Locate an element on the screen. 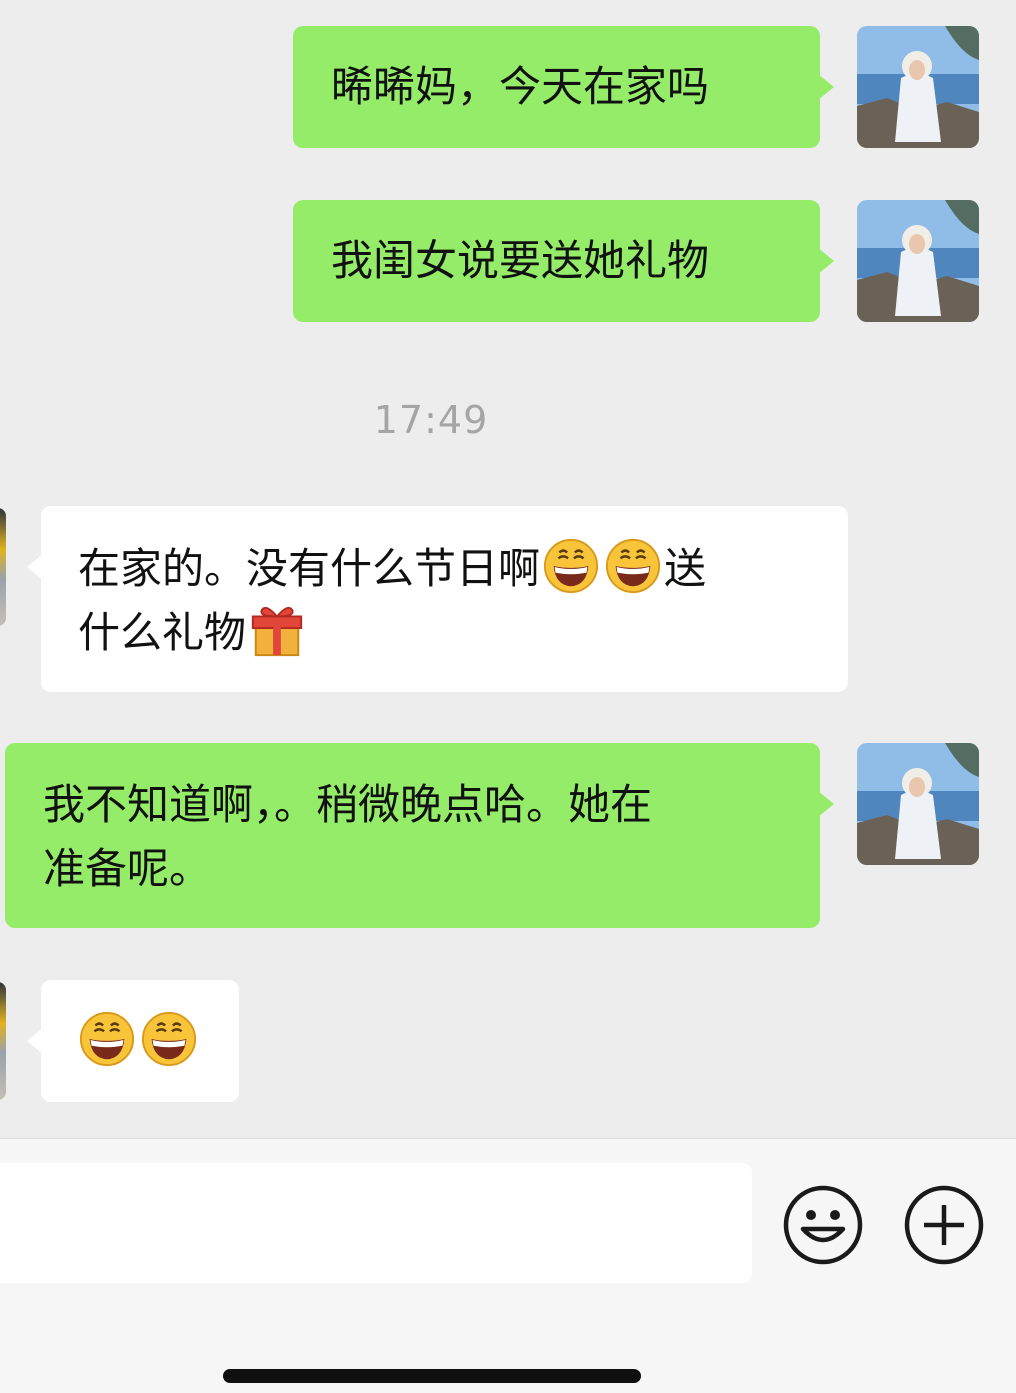  message-text-line: 我不知道啊，。稍微晚点哈。她在 is located at coordinates (348, 804).